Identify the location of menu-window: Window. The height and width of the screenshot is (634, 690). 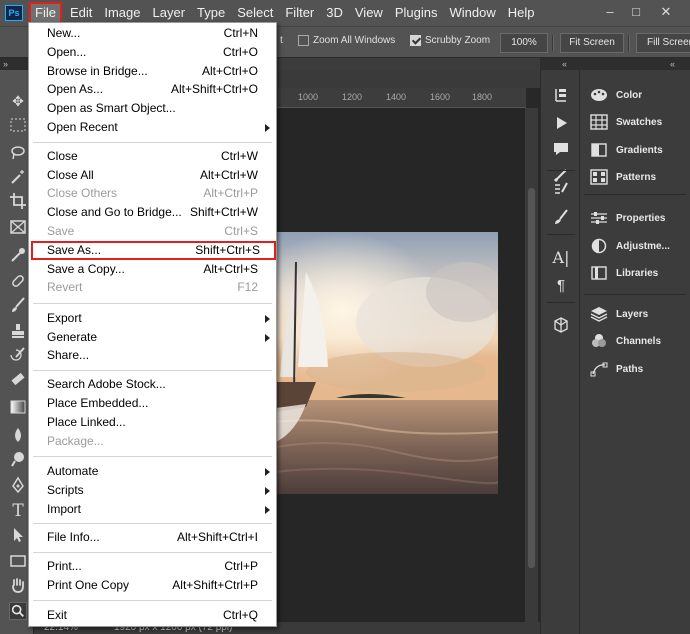
(472, 13).